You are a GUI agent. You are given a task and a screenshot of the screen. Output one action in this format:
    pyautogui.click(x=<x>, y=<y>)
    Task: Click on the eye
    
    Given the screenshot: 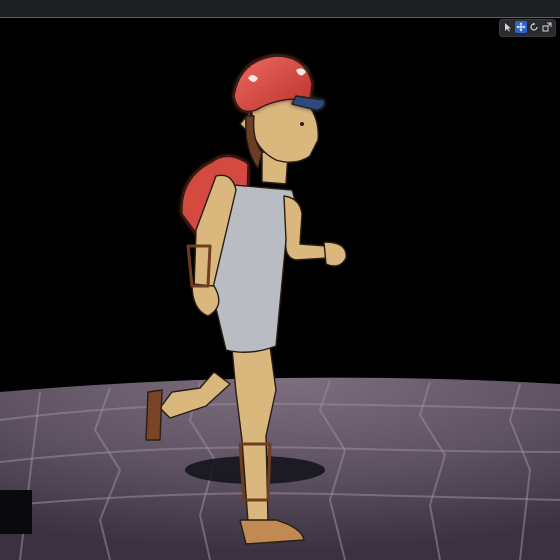 What is the action you would take?
    pyautogui.click(x=302, y=124)
    